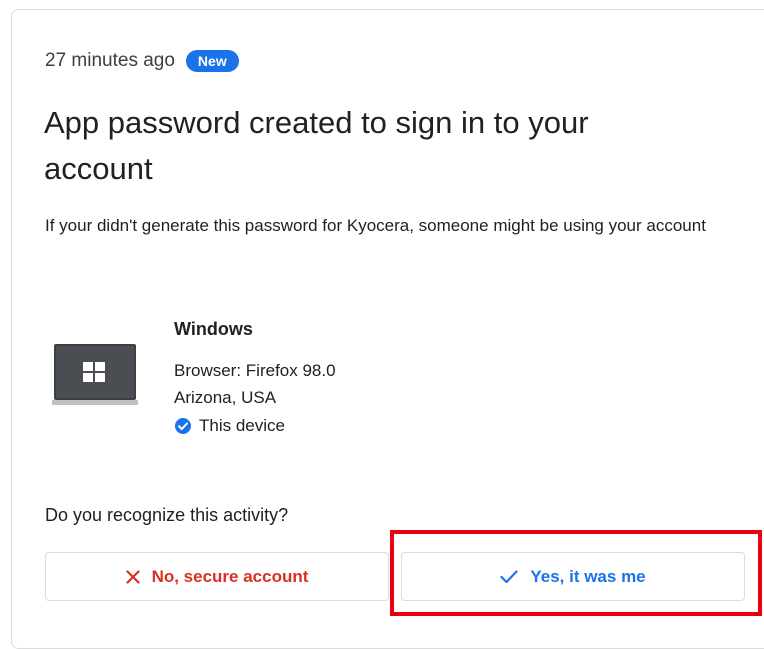 The image size is (764, 649). I want to click on windows-laptop-icon, so click(95, 374).